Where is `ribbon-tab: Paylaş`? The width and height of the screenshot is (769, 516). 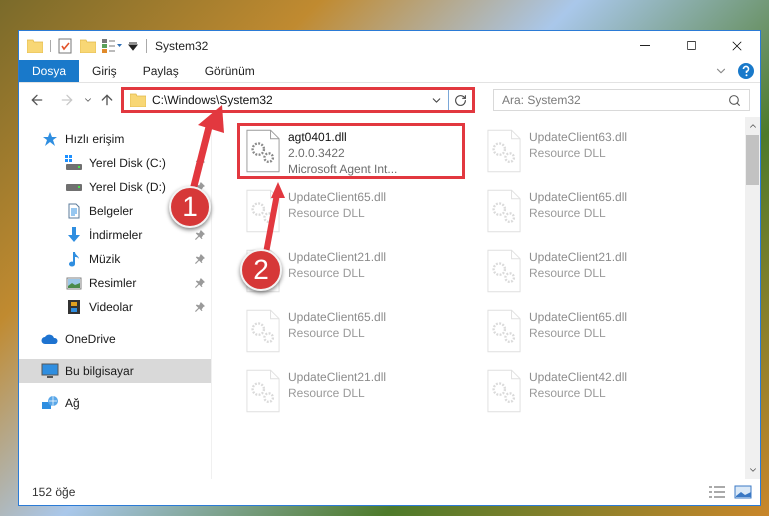
ribbon-tab: Paylaş is located at coordinates (161, 71).